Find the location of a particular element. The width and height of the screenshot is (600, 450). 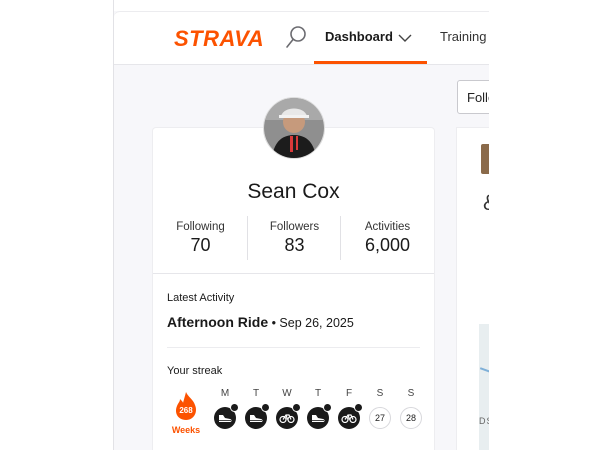

streak-weeks-label: Weeks is located at coordinates (186, 430).